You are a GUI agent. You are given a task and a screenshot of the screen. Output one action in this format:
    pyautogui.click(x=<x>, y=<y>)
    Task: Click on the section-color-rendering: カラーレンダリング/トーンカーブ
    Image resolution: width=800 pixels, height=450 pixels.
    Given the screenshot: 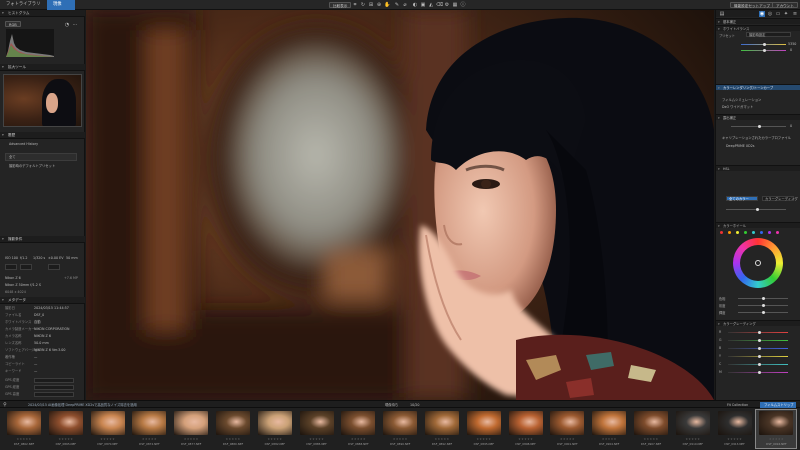 What is the action you would take?
    pyautogui.click(x=758, y=87)
    